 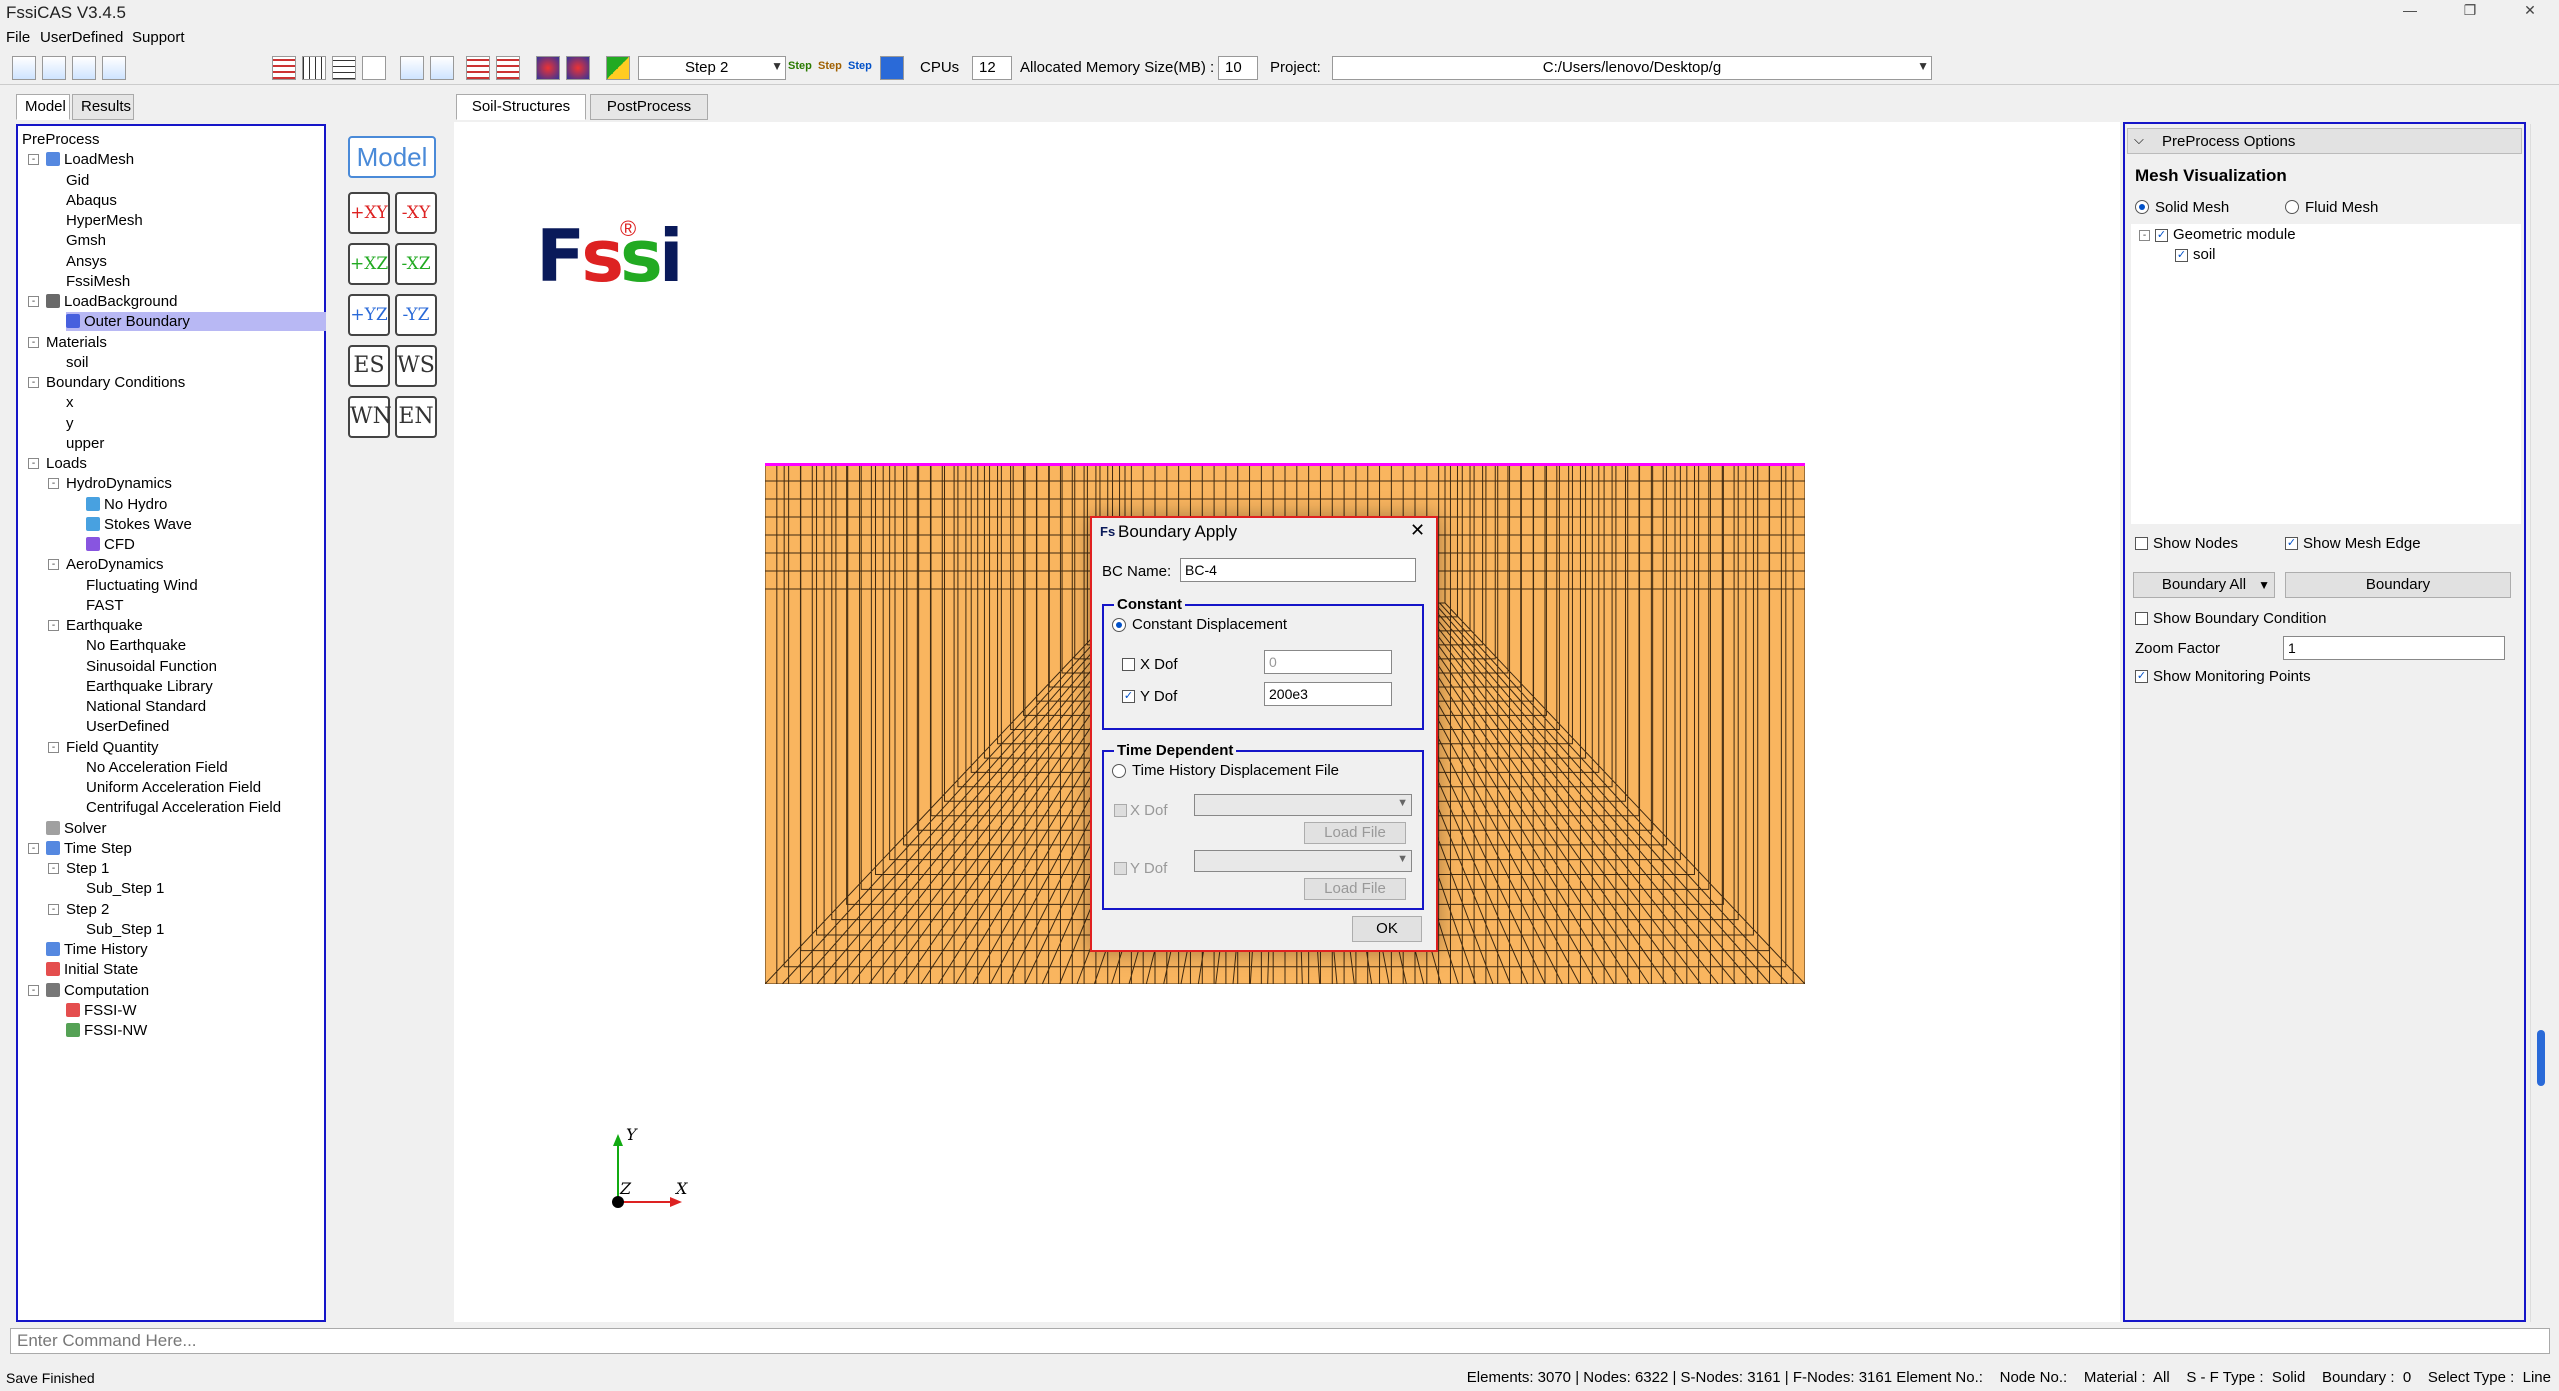 I want to click on save-as-icon, so click(x=114, y=68).